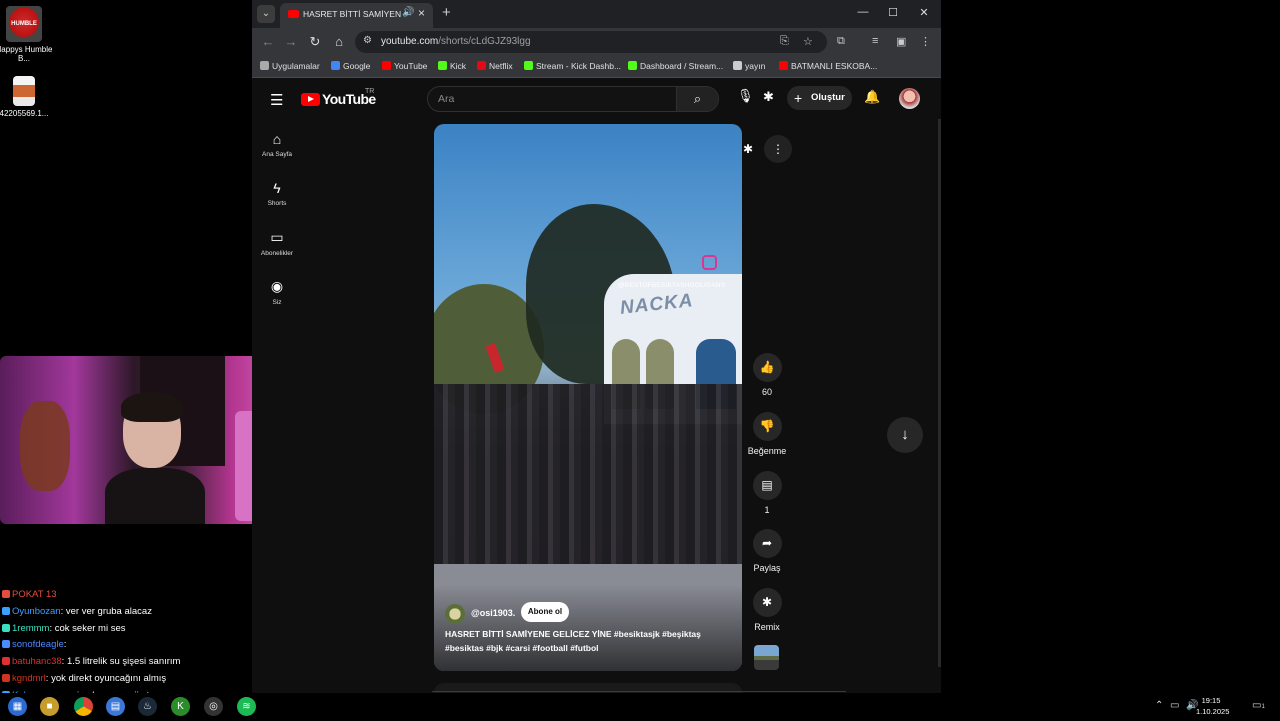 This screenshot has height=721, width=1280. What do you see at coordinates (315, 42) in the screenshot?
I see `reload-button: ↻` at bounding box center [315, 42].